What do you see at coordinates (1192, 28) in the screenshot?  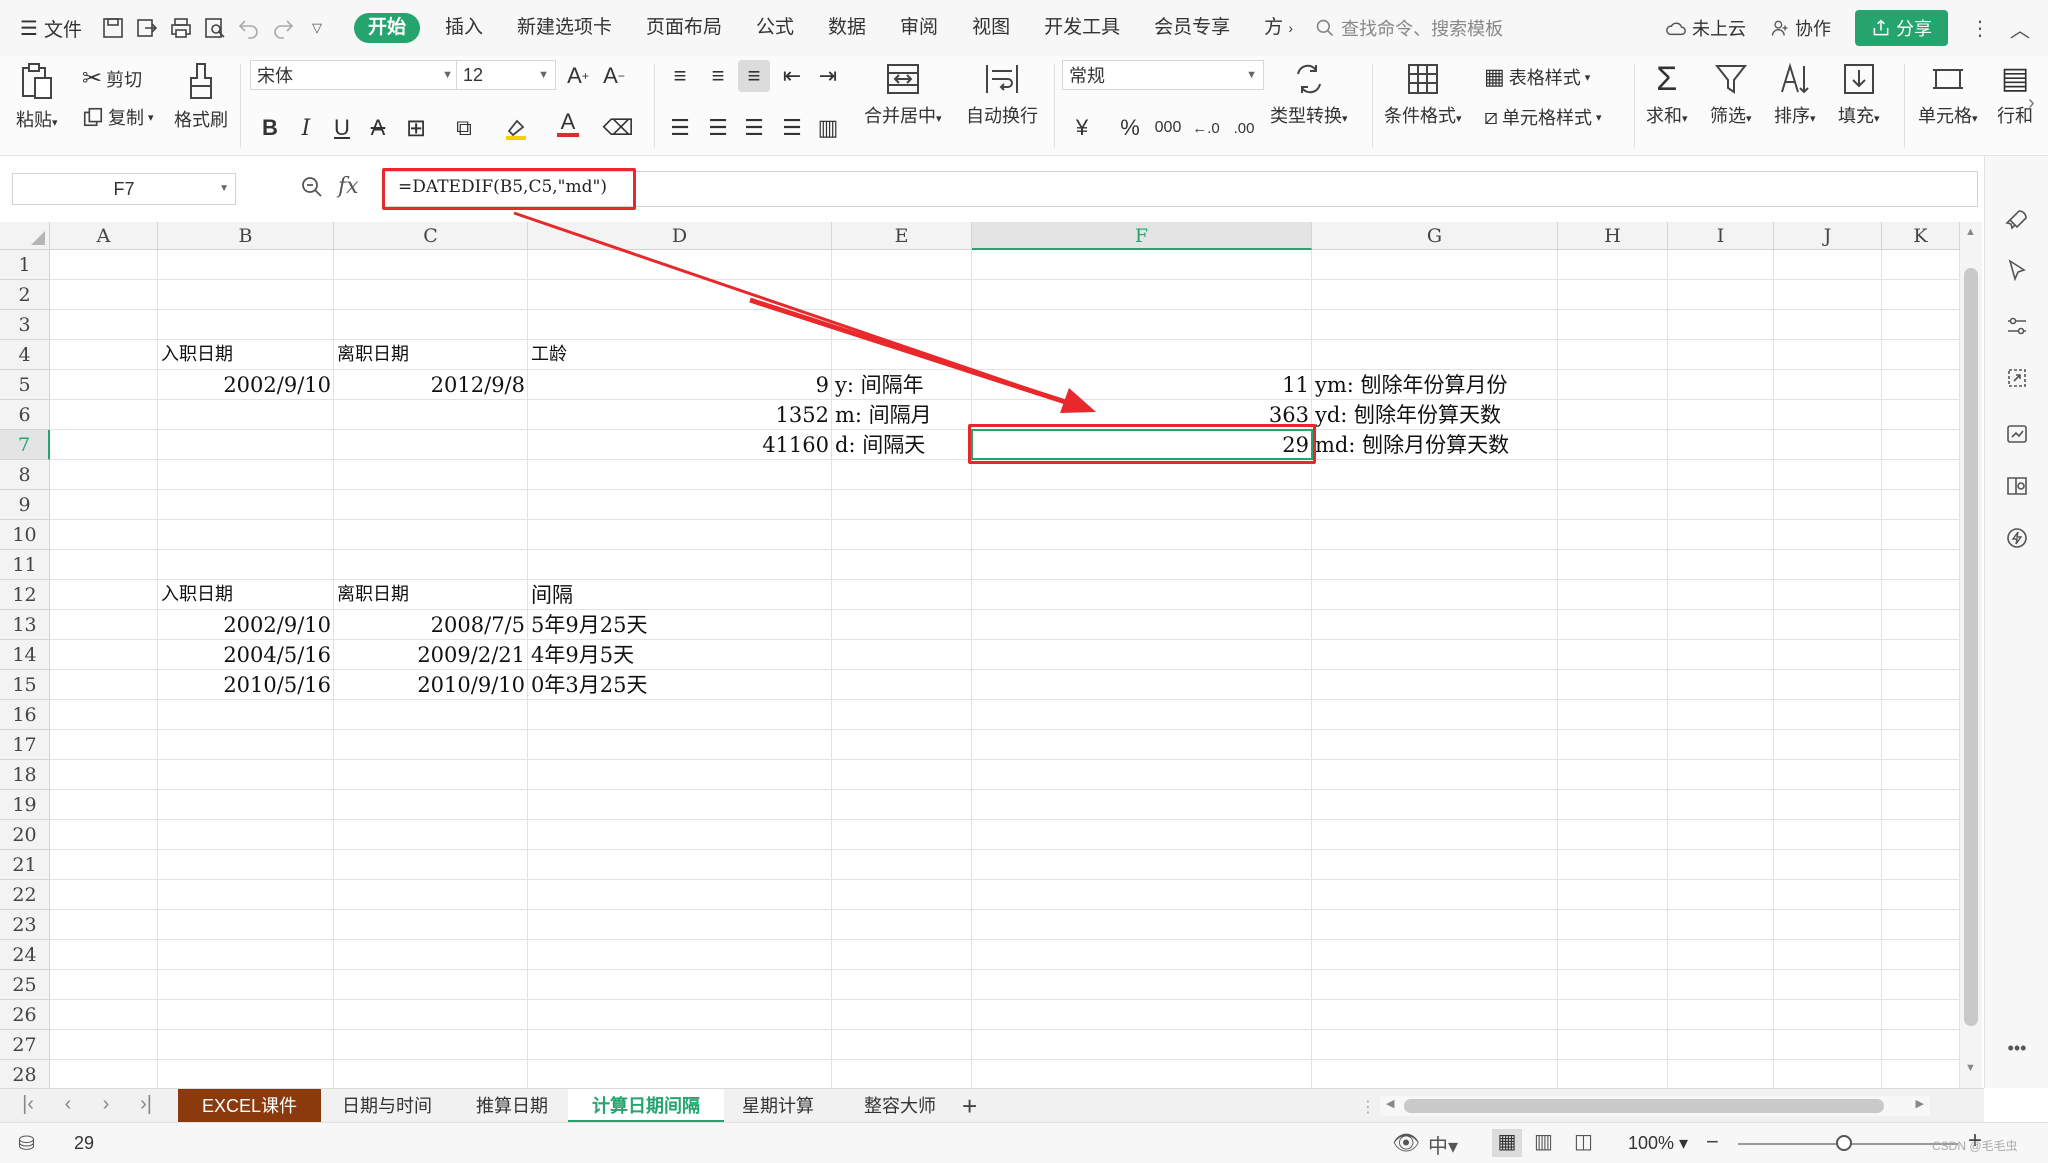 I see `tab-member: 会员专享` at bounding box center [1192, 28].